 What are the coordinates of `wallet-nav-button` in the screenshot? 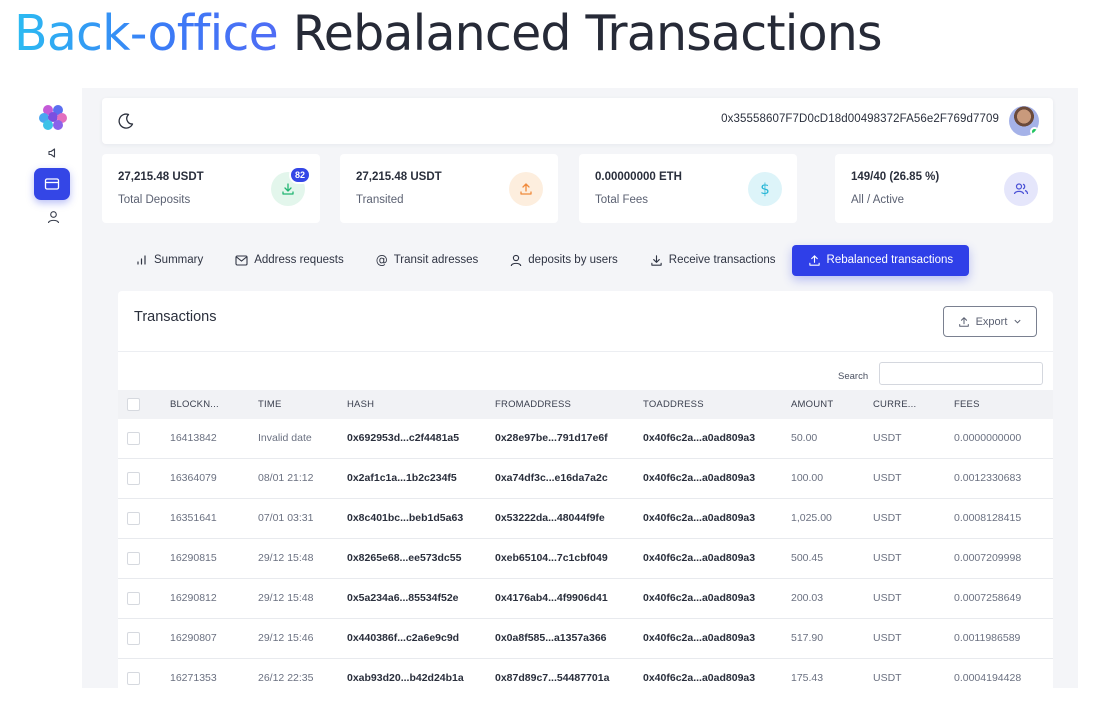 It's located at (52, 184).